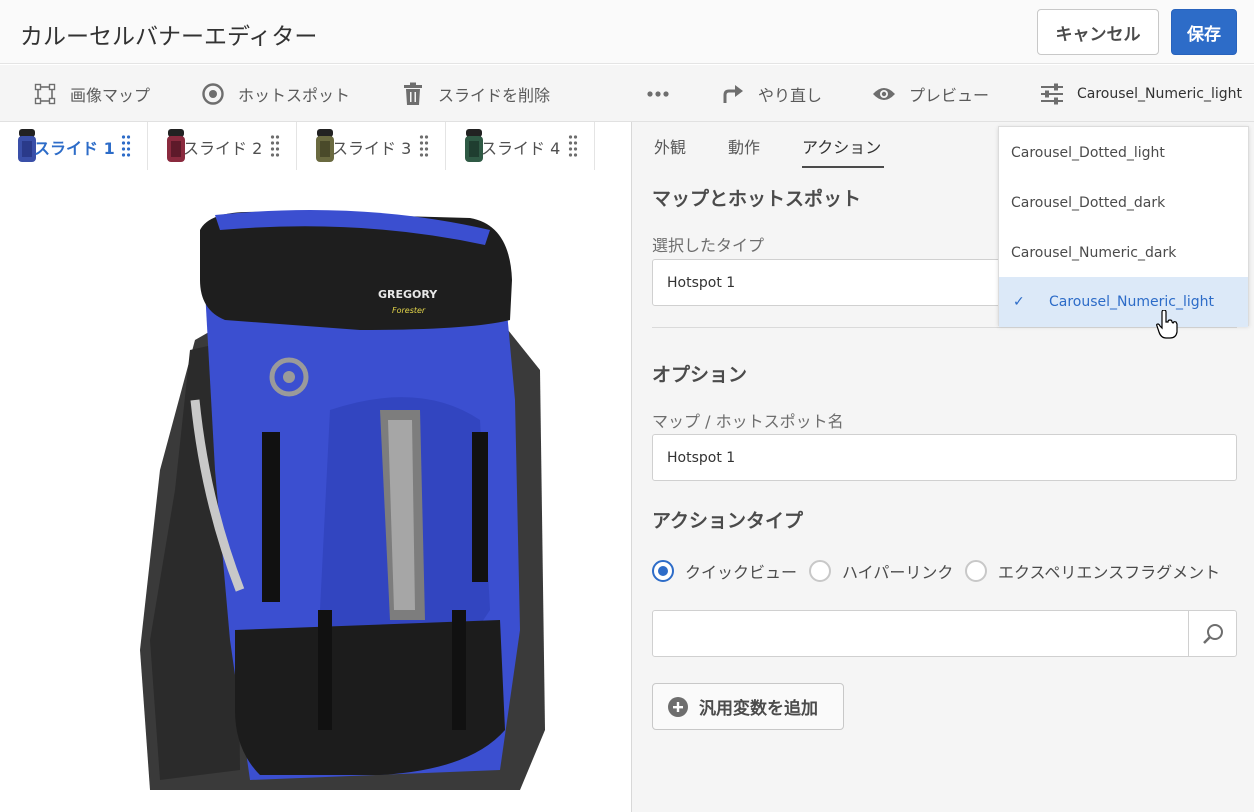 The width and height of the screenshot is (1254, 812). I want to click on slide-tab-1: スライド 1, so click(74, 146).